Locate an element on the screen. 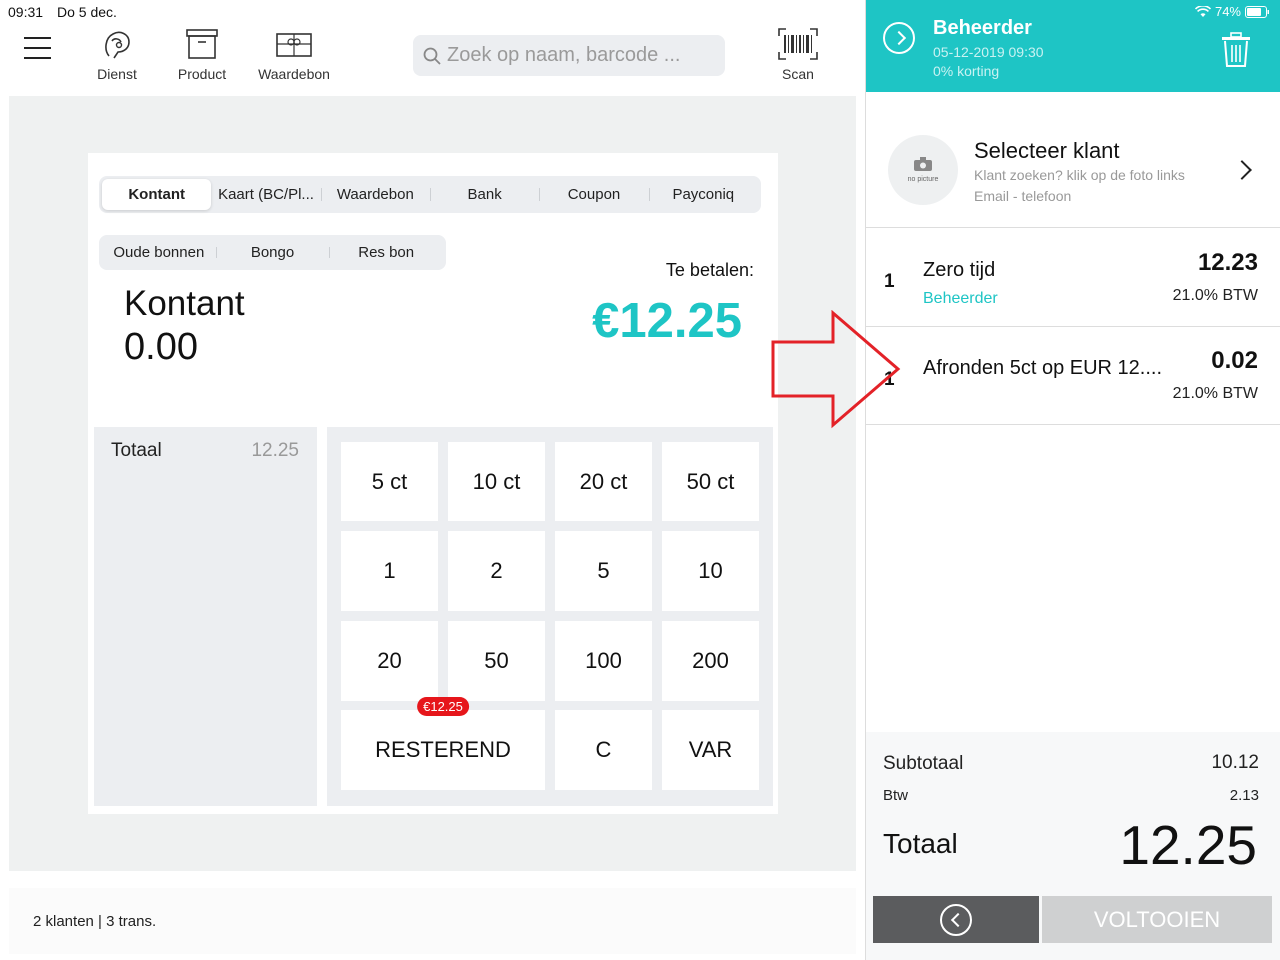 The image size is (1280, 960). remaining-badge: €12.25 is located at coordinates (443, 706).